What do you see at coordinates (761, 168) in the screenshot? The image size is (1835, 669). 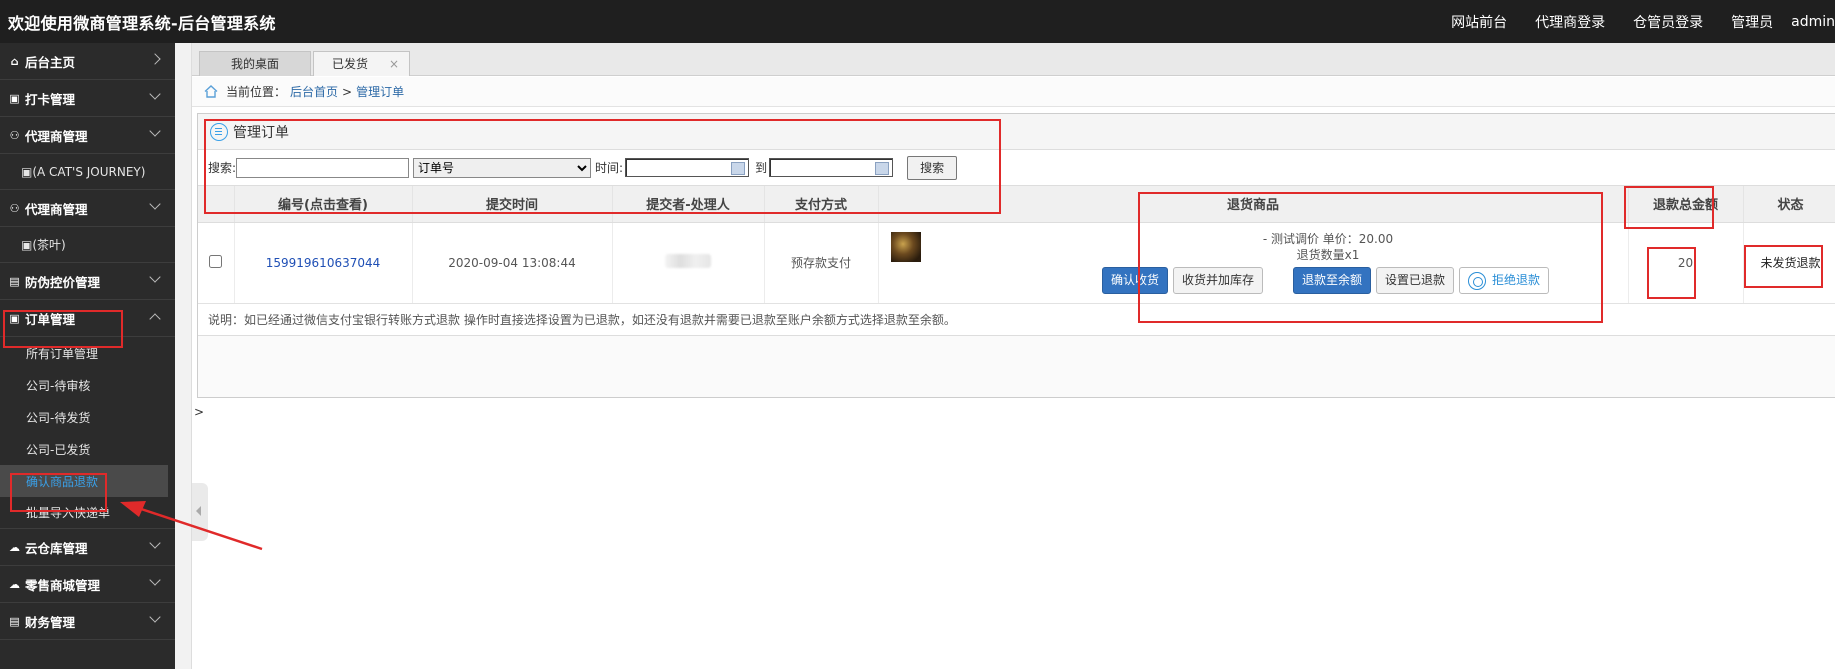 I see `to-label: 到` at bounding box center [761, 168].